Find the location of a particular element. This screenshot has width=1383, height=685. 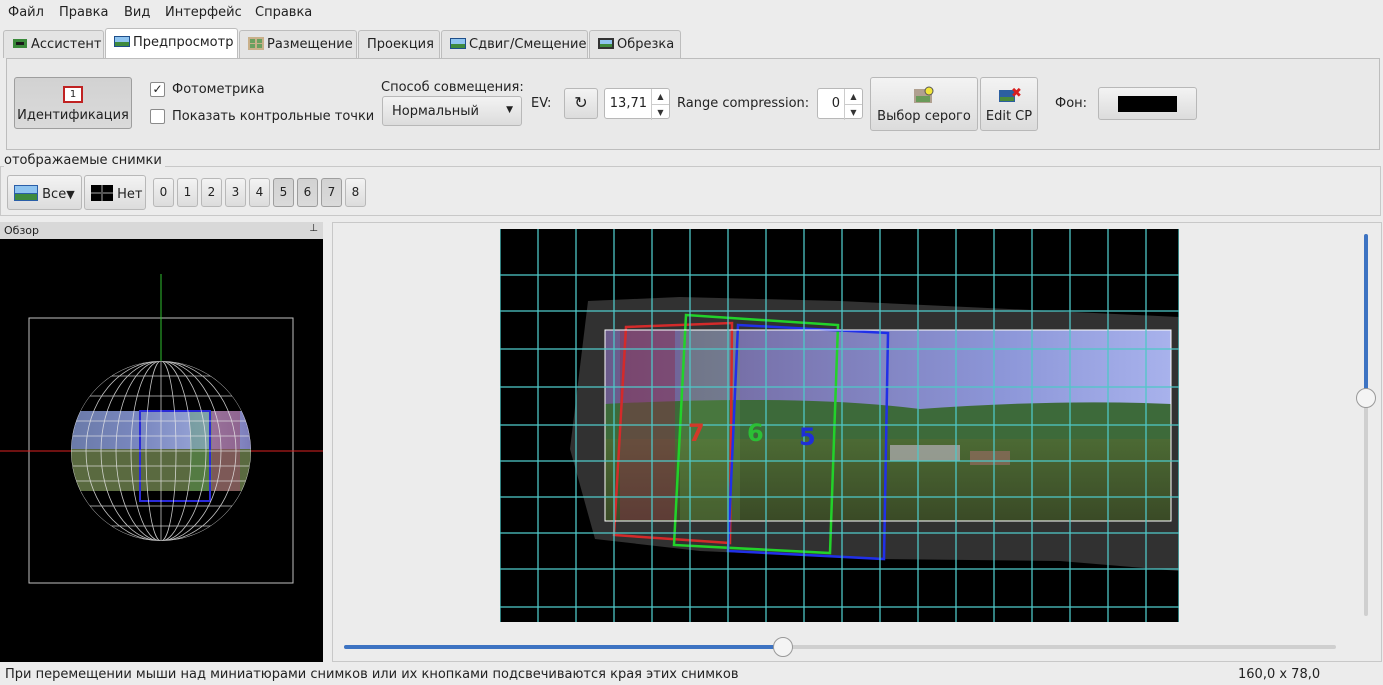

tab-move: Сдвиг/Смещение is located at coordinates (514, 44).